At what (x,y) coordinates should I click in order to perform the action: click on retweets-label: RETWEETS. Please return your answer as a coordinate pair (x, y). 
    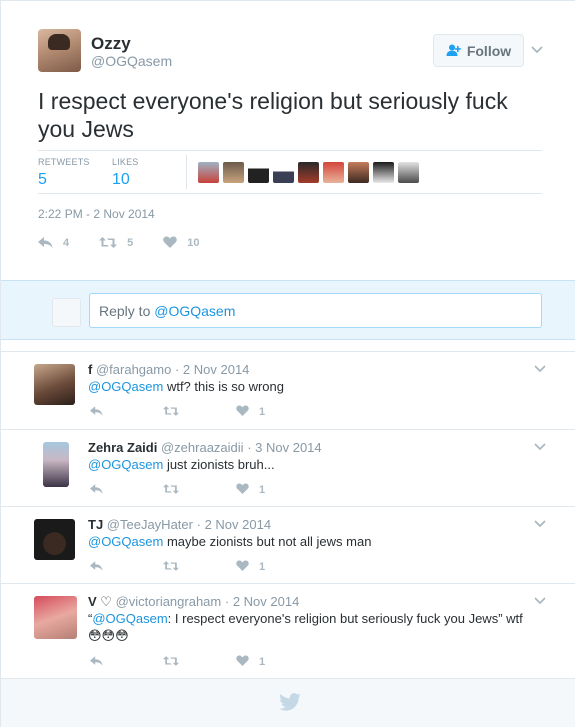
    Looking at the image, I should click on (64, 162).